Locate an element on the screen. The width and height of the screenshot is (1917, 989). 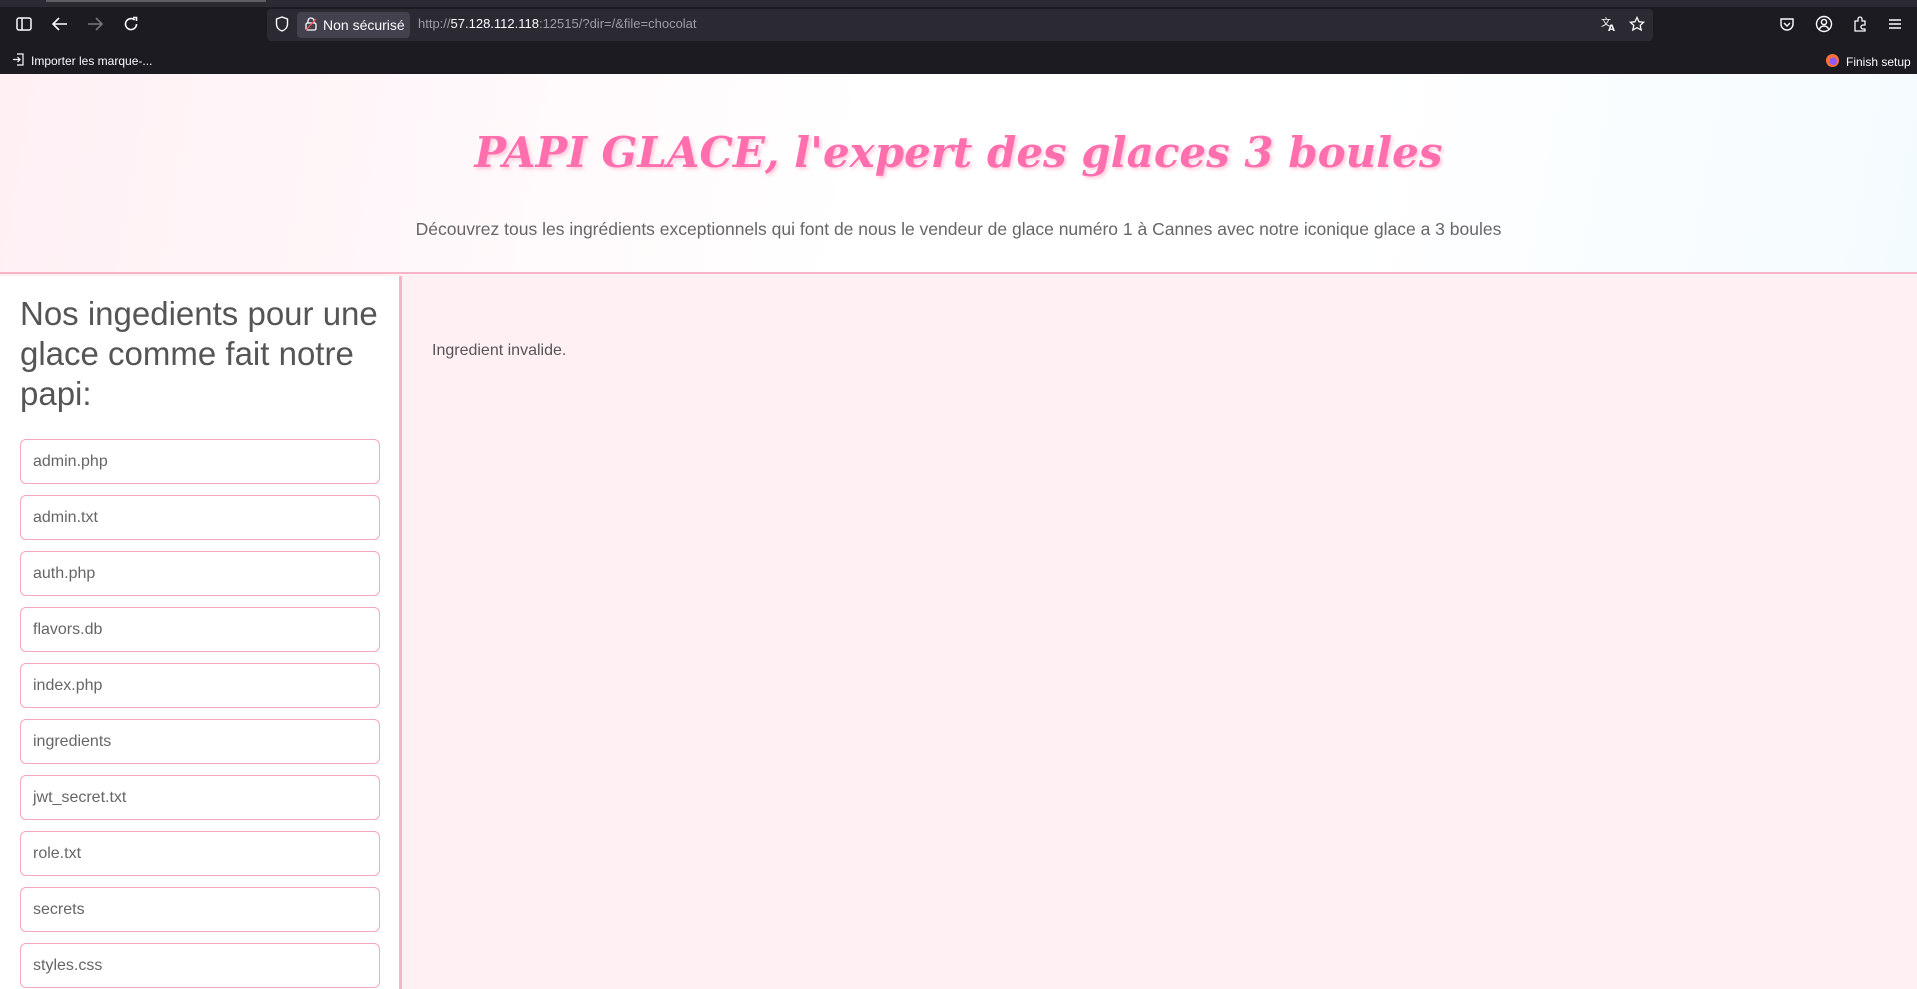
tab-strip is located at coordinates (958, 3).